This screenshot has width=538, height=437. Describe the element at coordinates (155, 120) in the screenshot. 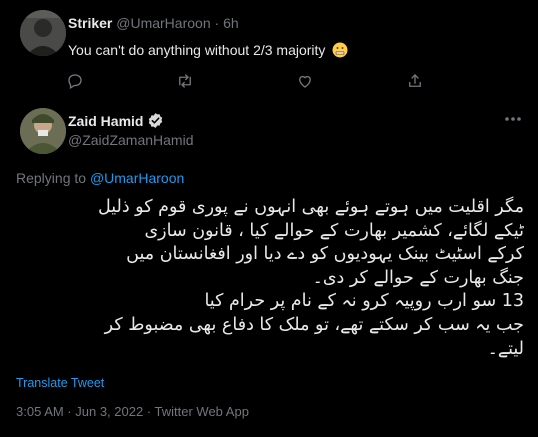

I see `verified-badge-icon` at that location.